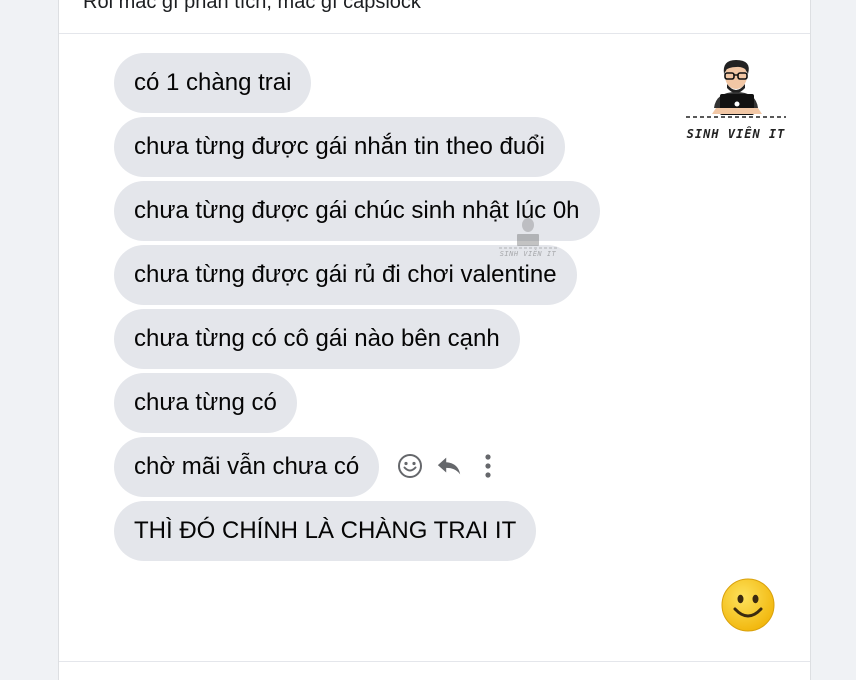  What do you see at coordinates (748, 605) in the screenshot?
I see `slightly-smiling-face-icon` at bounding box center [748, 605].